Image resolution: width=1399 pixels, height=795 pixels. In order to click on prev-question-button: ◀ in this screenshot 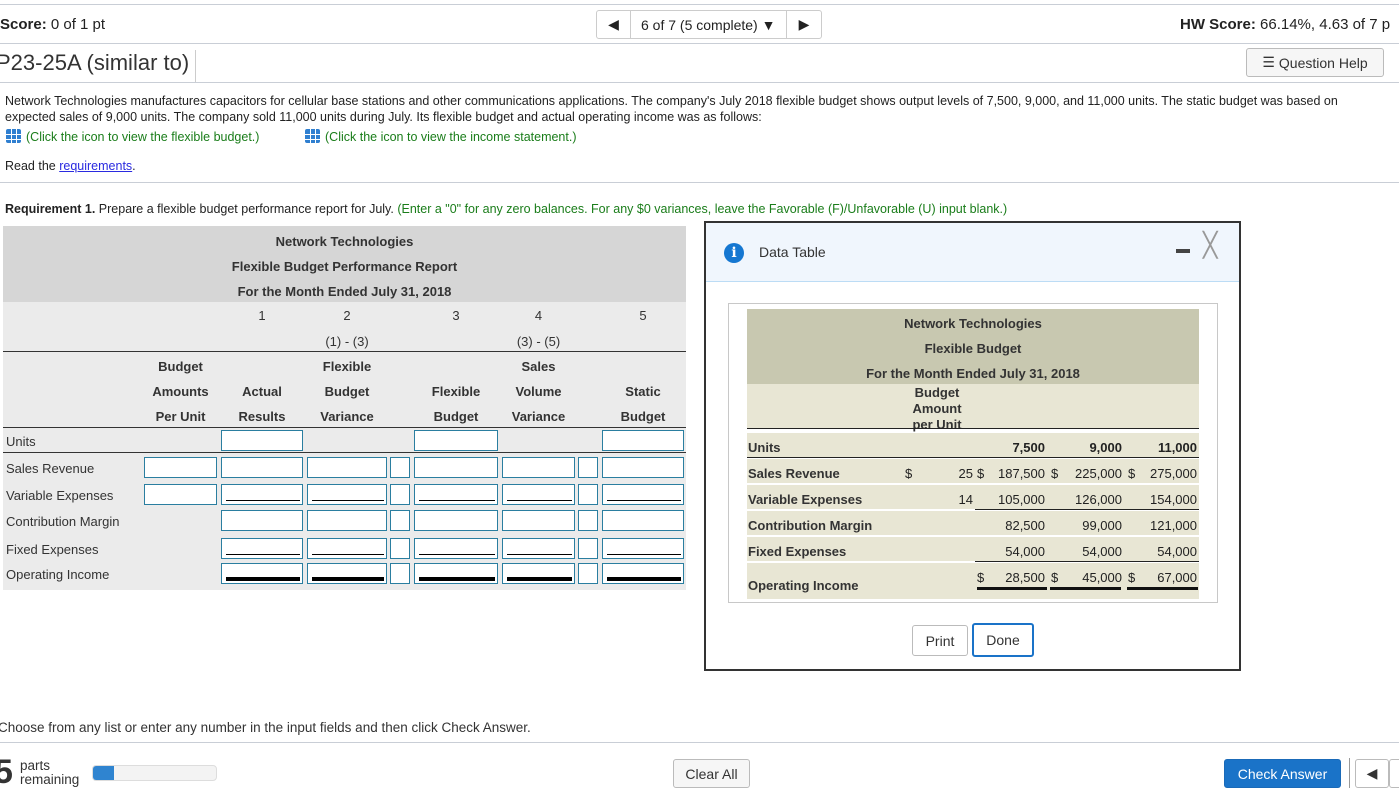, I will do `click(614, 24)`.